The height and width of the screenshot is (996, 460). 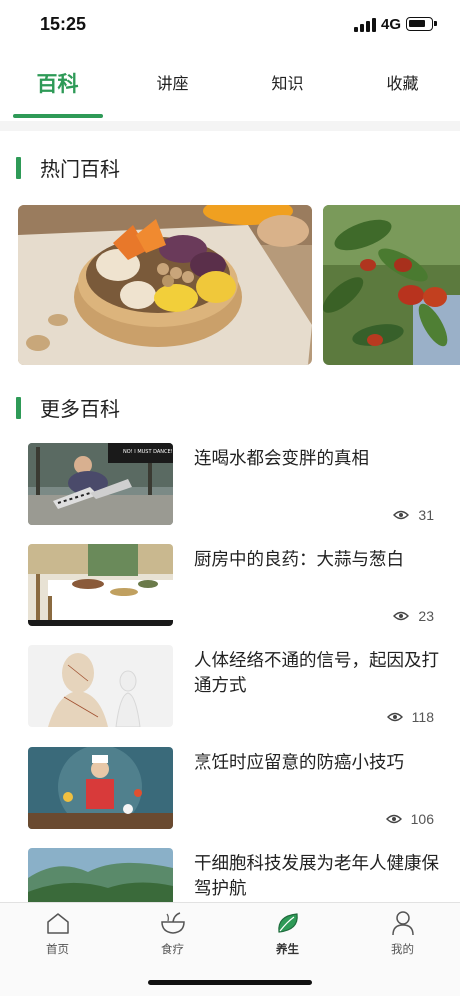 I want to click on view-count-value: 106, so click(x=422, y=819).